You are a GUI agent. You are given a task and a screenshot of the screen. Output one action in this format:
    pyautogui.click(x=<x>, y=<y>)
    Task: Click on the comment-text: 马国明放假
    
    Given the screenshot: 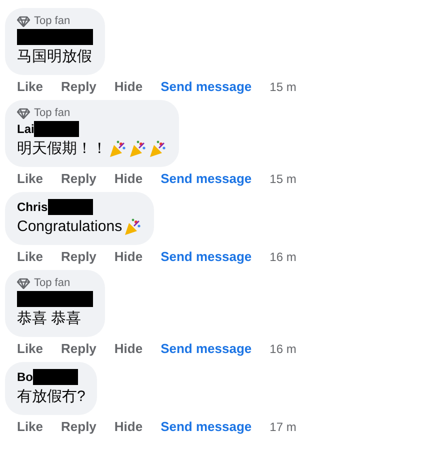 What is the action you would take?
    pyautogui.click(x=54, y=57)
    